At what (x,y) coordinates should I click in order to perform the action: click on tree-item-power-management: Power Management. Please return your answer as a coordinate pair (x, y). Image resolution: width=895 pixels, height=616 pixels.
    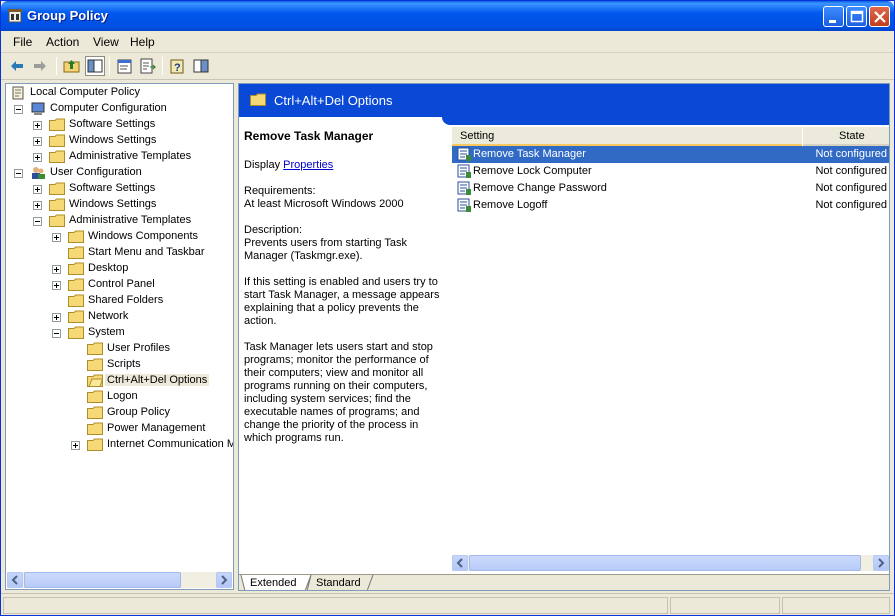
    Looking at the image, I should click on (151, 429).